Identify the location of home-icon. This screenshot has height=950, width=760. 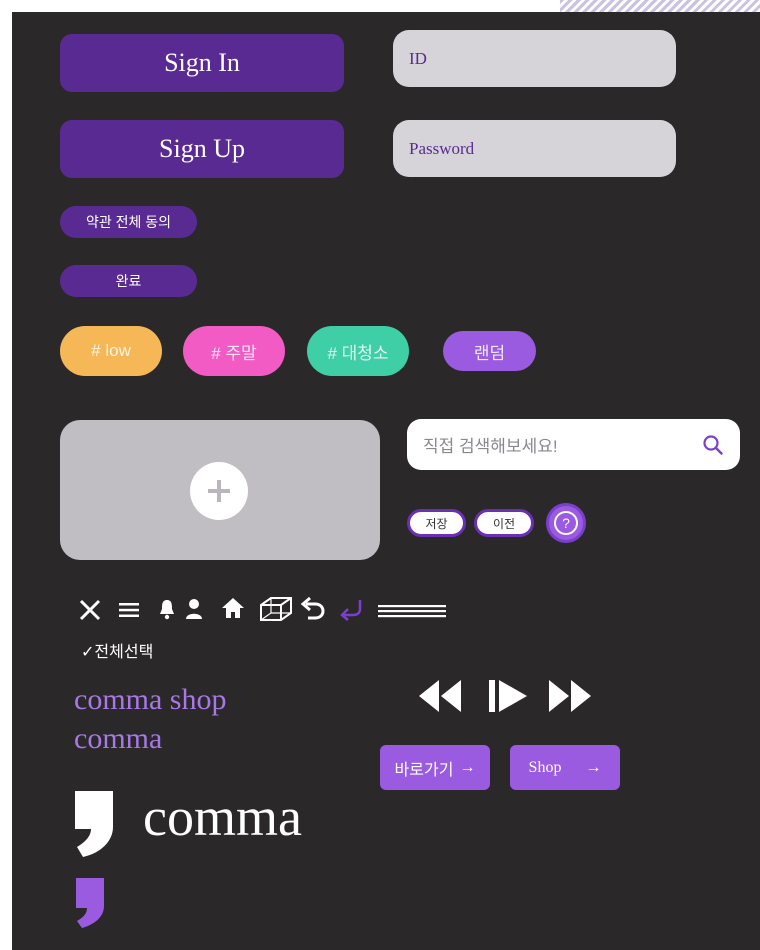
(233, 608).